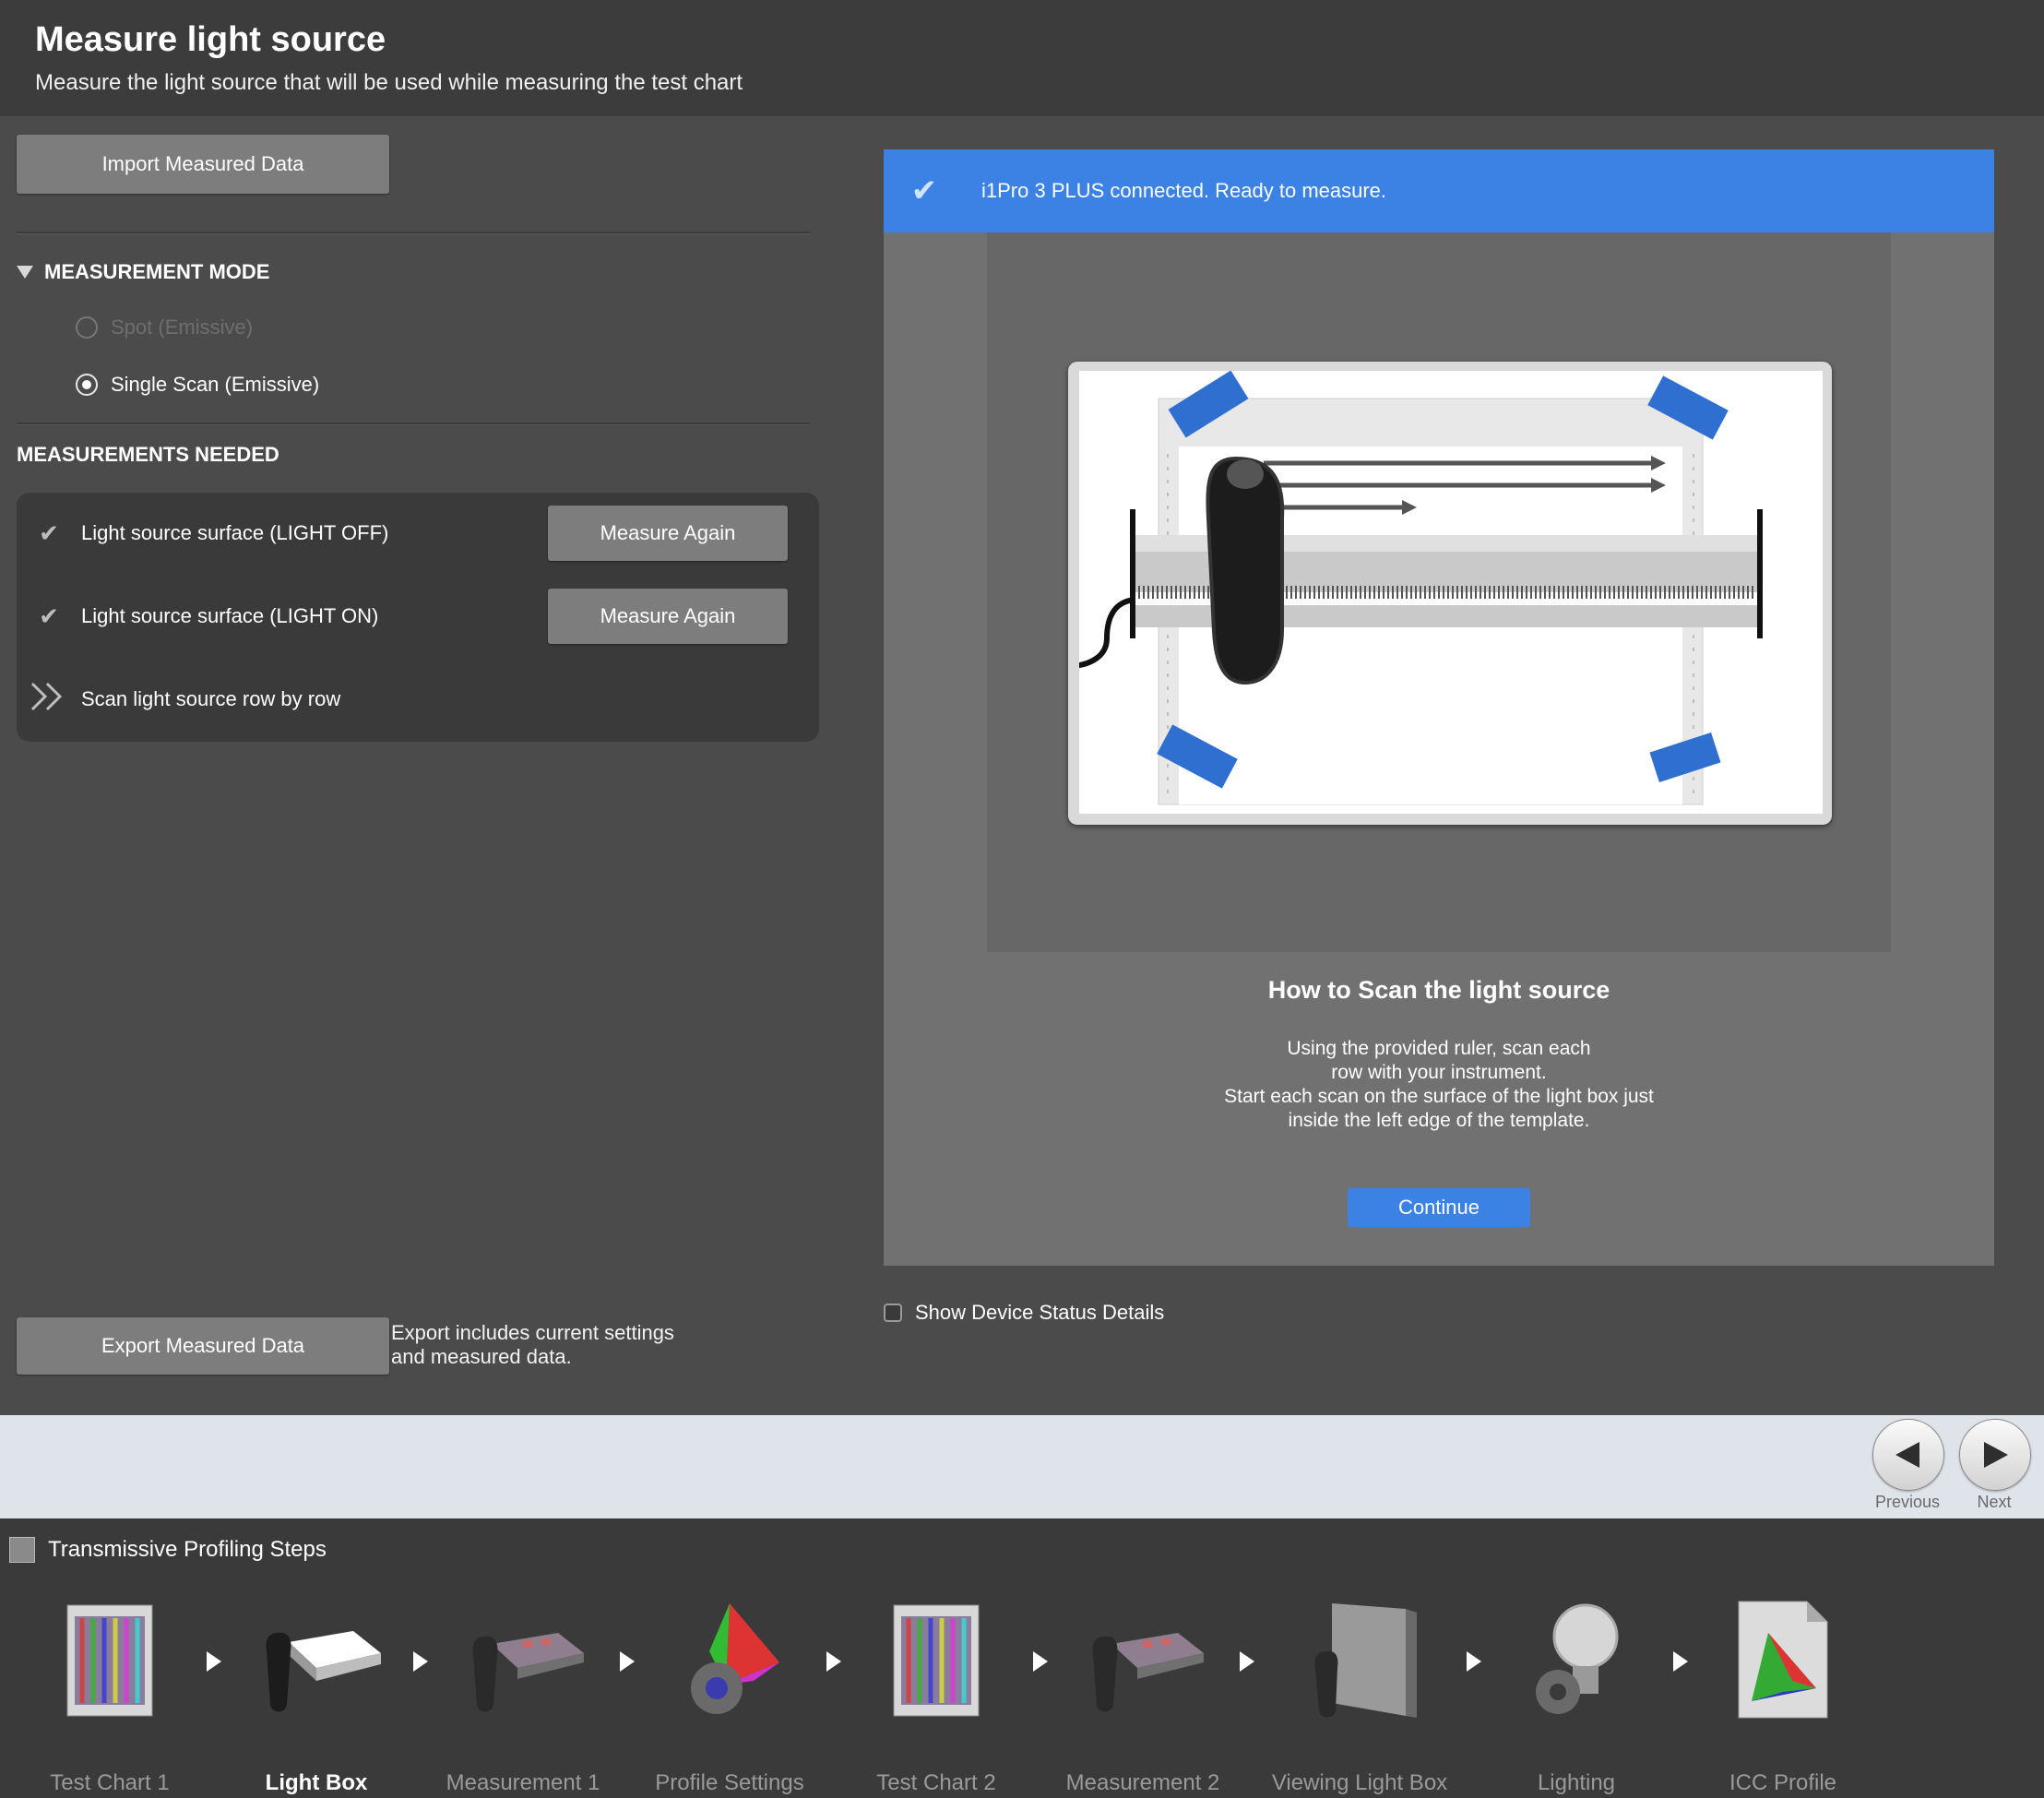 The height and width of the screenshot is (1798, 2044). Describe the element at coordinates (409, 699) in the screenshot. I see `measurement-item-current: Scan light source row by row` at that location.